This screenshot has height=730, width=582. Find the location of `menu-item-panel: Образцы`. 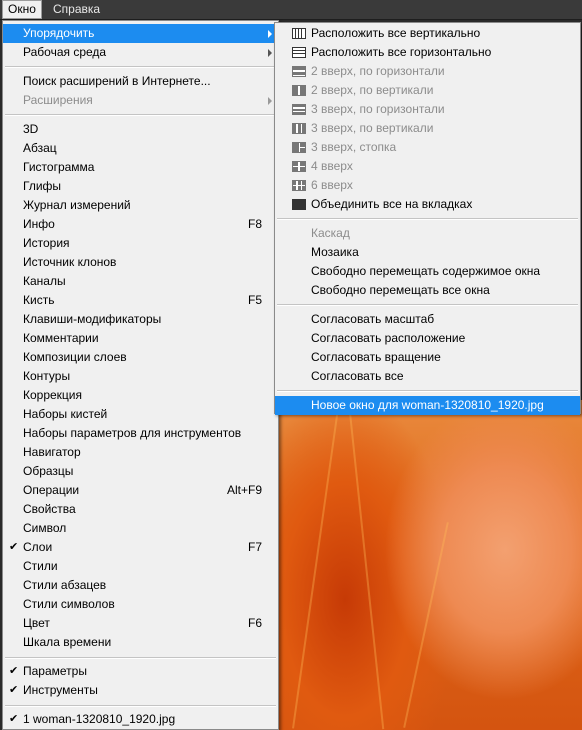

menu-item-panel: Образцы is located at coordinates (140, 471).